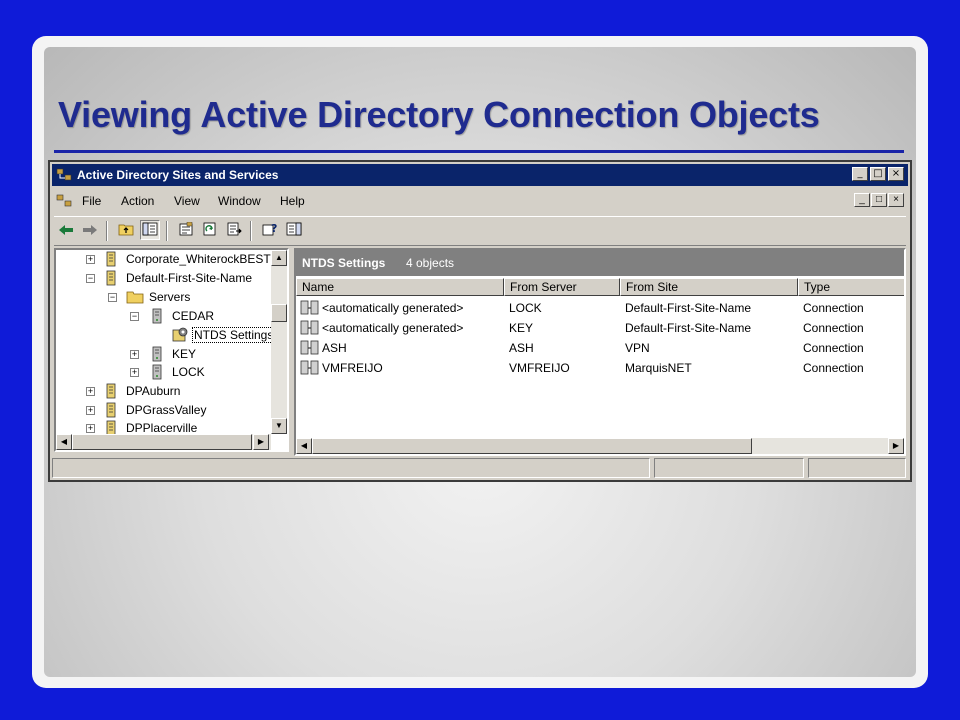 Image resolution: width=960 pixels, height=720 pixels. Describe the element at coordinates (851, 287) in the screenshot. I see `column-header-type: Type` at that location.